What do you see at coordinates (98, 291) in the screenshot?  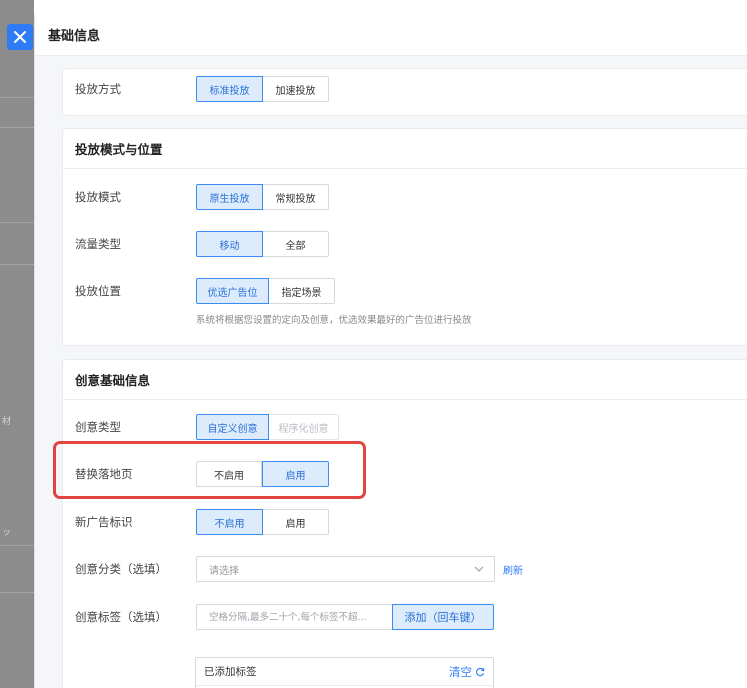 I see `position-label: 投放位置` at bounding box center [98, 291].